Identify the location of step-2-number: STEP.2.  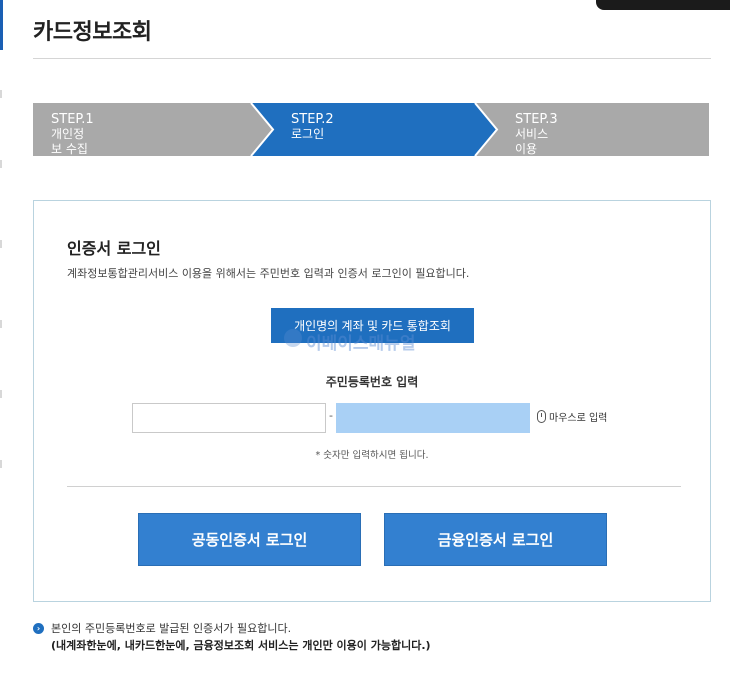
(312, 119).